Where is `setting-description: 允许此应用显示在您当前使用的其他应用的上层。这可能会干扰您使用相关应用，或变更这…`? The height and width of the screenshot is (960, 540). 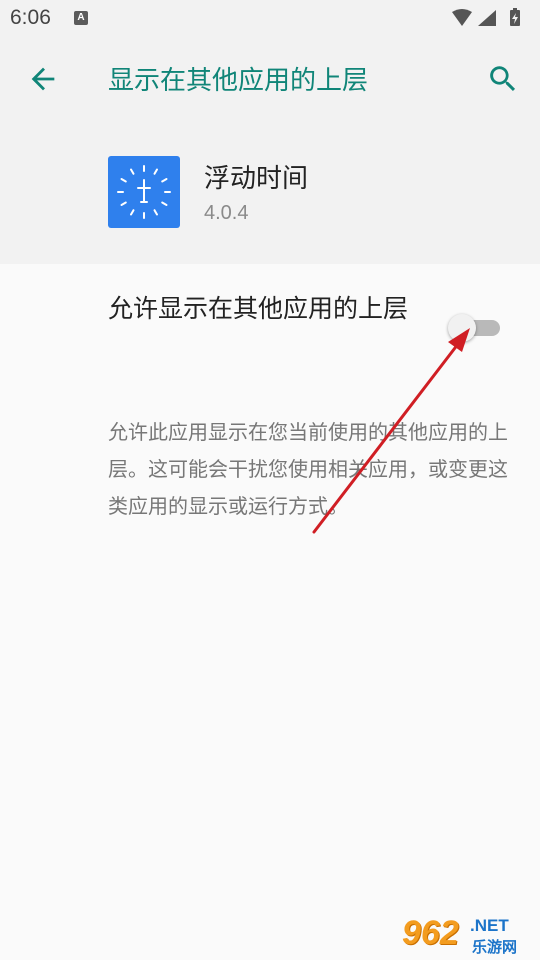 setting-description: 允许此应用显示在您当前使用的其他应用的上层。这可能会干扰您使用相关应用，或变更这… is located at coordinates (308, 469).